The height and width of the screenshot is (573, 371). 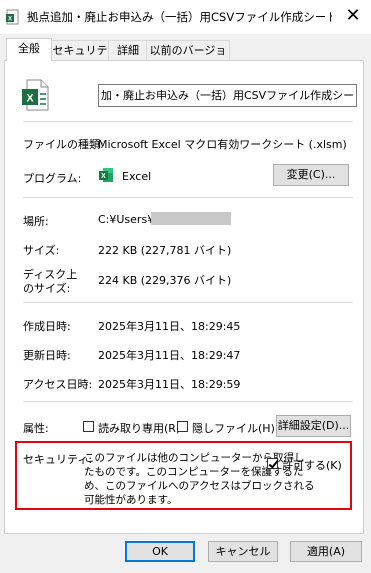 What do you see at coordinates (169, 384) in the screenshot?
I see `accessed-value: 2025年3月11日、18:29:59` at bounding box center [169, 384].